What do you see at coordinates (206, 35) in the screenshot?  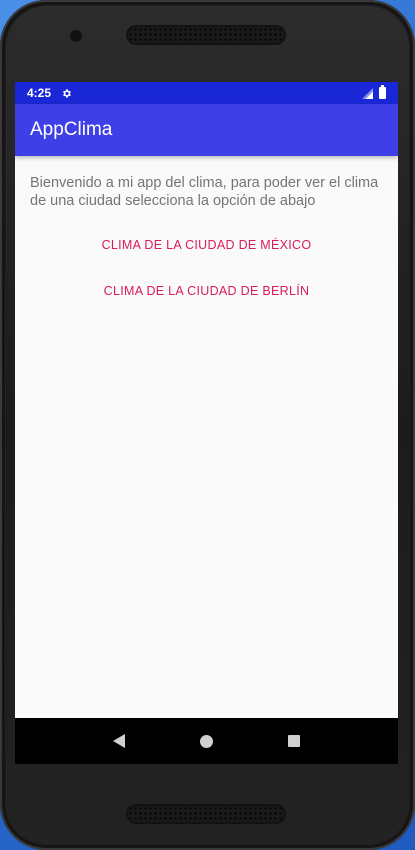 I see `top-speaker` at bounding box center [206, 35].